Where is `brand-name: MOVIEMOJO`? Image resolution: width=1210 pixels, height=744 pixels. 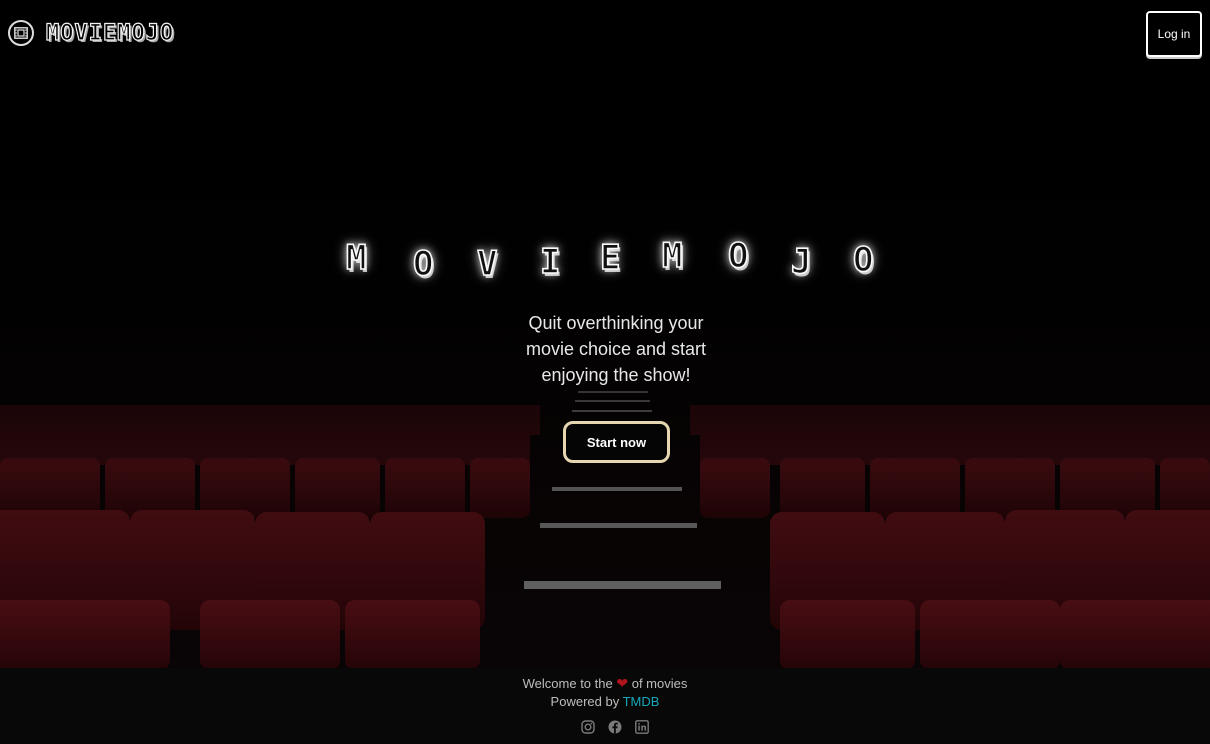 brand-name: MOVIEMOJO is located at coordinates (110, 33).